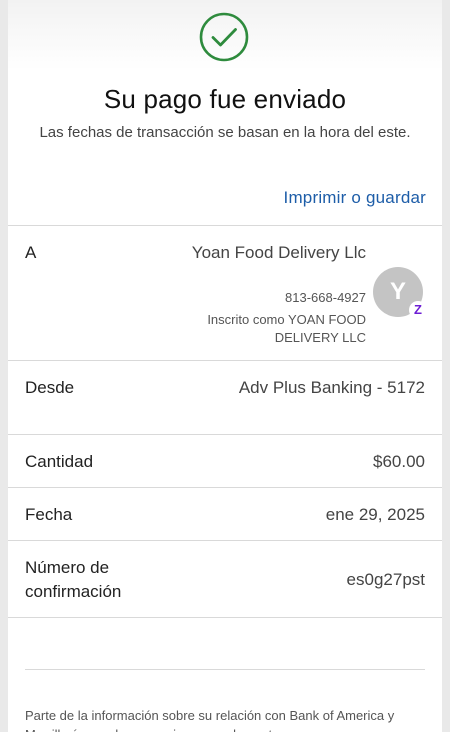  Describe the element at coordinates (49, 514) in the screenshot. I see `date-label: Fecha` at that location.